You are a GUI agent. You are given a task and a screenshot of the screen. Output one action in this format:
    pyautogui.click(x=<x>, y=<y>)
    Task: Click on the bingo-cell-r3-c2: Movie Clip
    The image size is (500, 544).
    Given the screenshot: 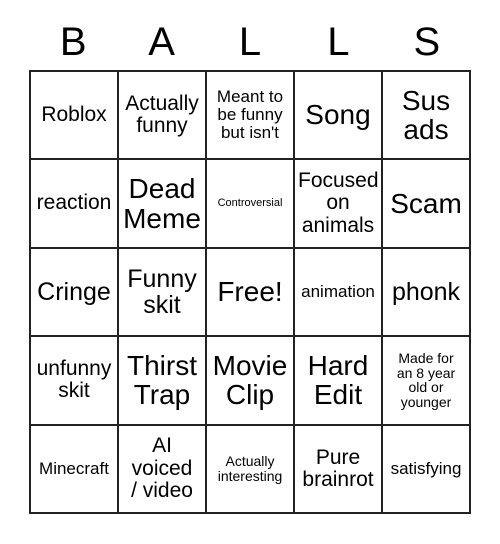 What is the action you would take?
    pyautogui.click(x=251, y=381)
    